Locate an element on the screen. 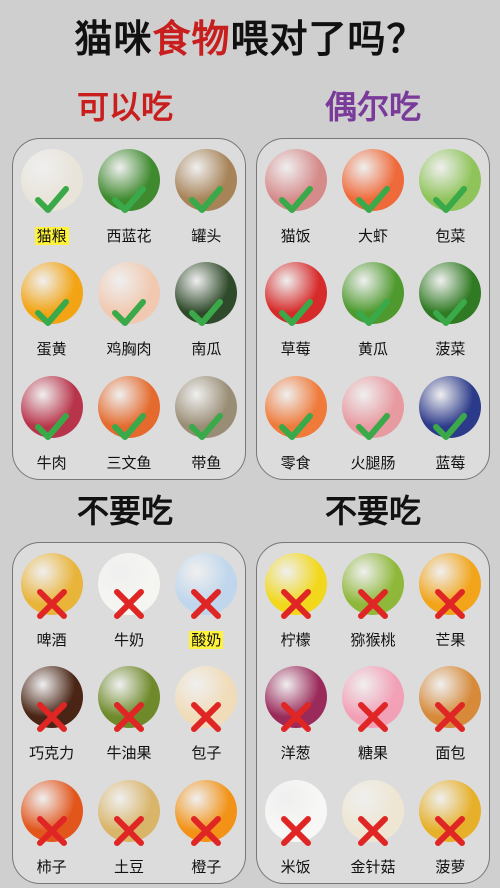 The image size is (500, 888). food-label: 米饭 is located at coordinates (295, 866).